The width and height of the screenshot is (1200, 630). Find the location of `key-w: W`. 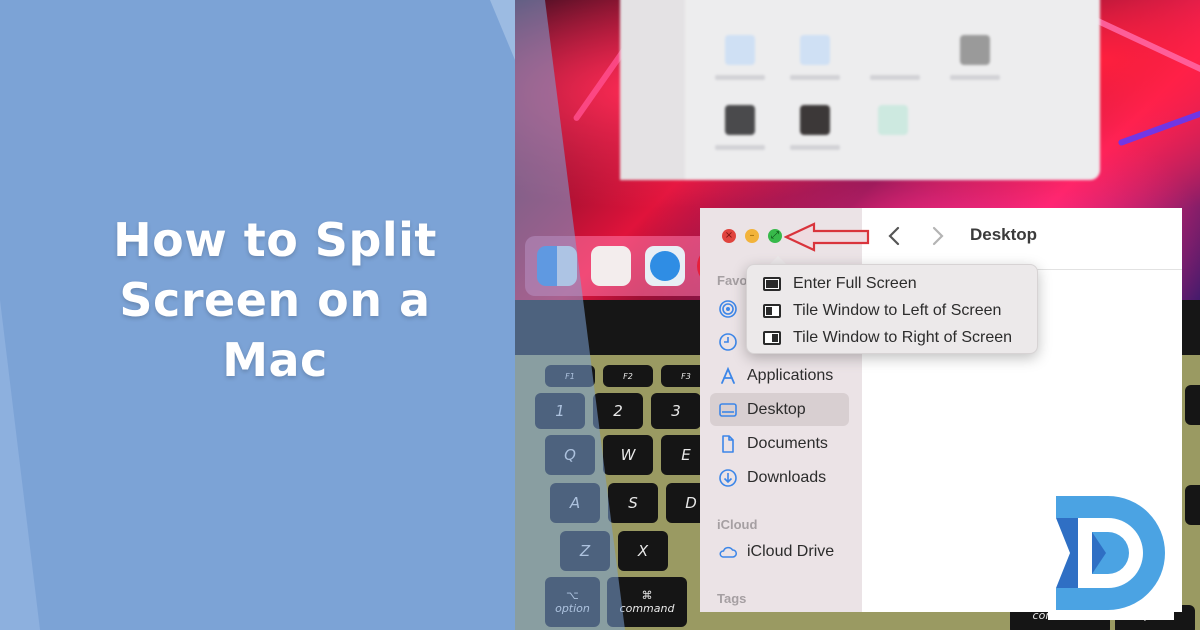

key-w: W is located at coordinates (628, 455).